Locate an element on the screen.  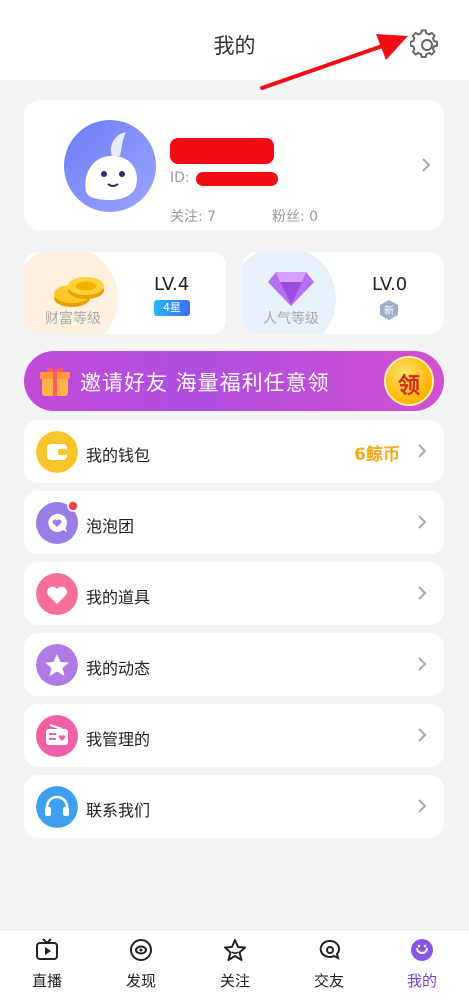
menu-item-label: 我的道具 is located at coordinates (118, 597).